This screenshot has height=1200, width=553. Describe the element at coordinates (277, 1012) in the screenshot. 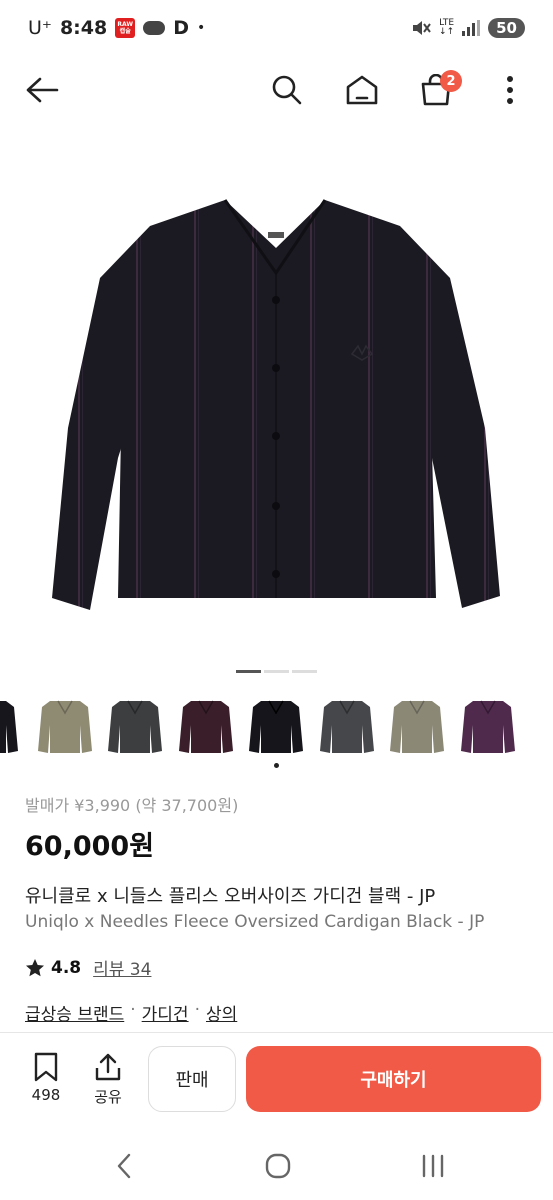

I see `category-breadcrumb: 급상승 브랜드 · 가디건 · 상의` at that location.